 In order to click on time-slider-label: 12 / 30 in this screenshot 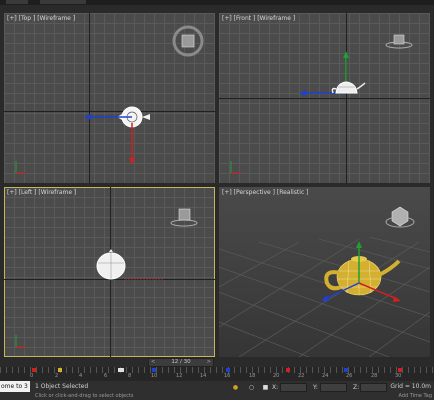, I will do `click(181, 362)`.